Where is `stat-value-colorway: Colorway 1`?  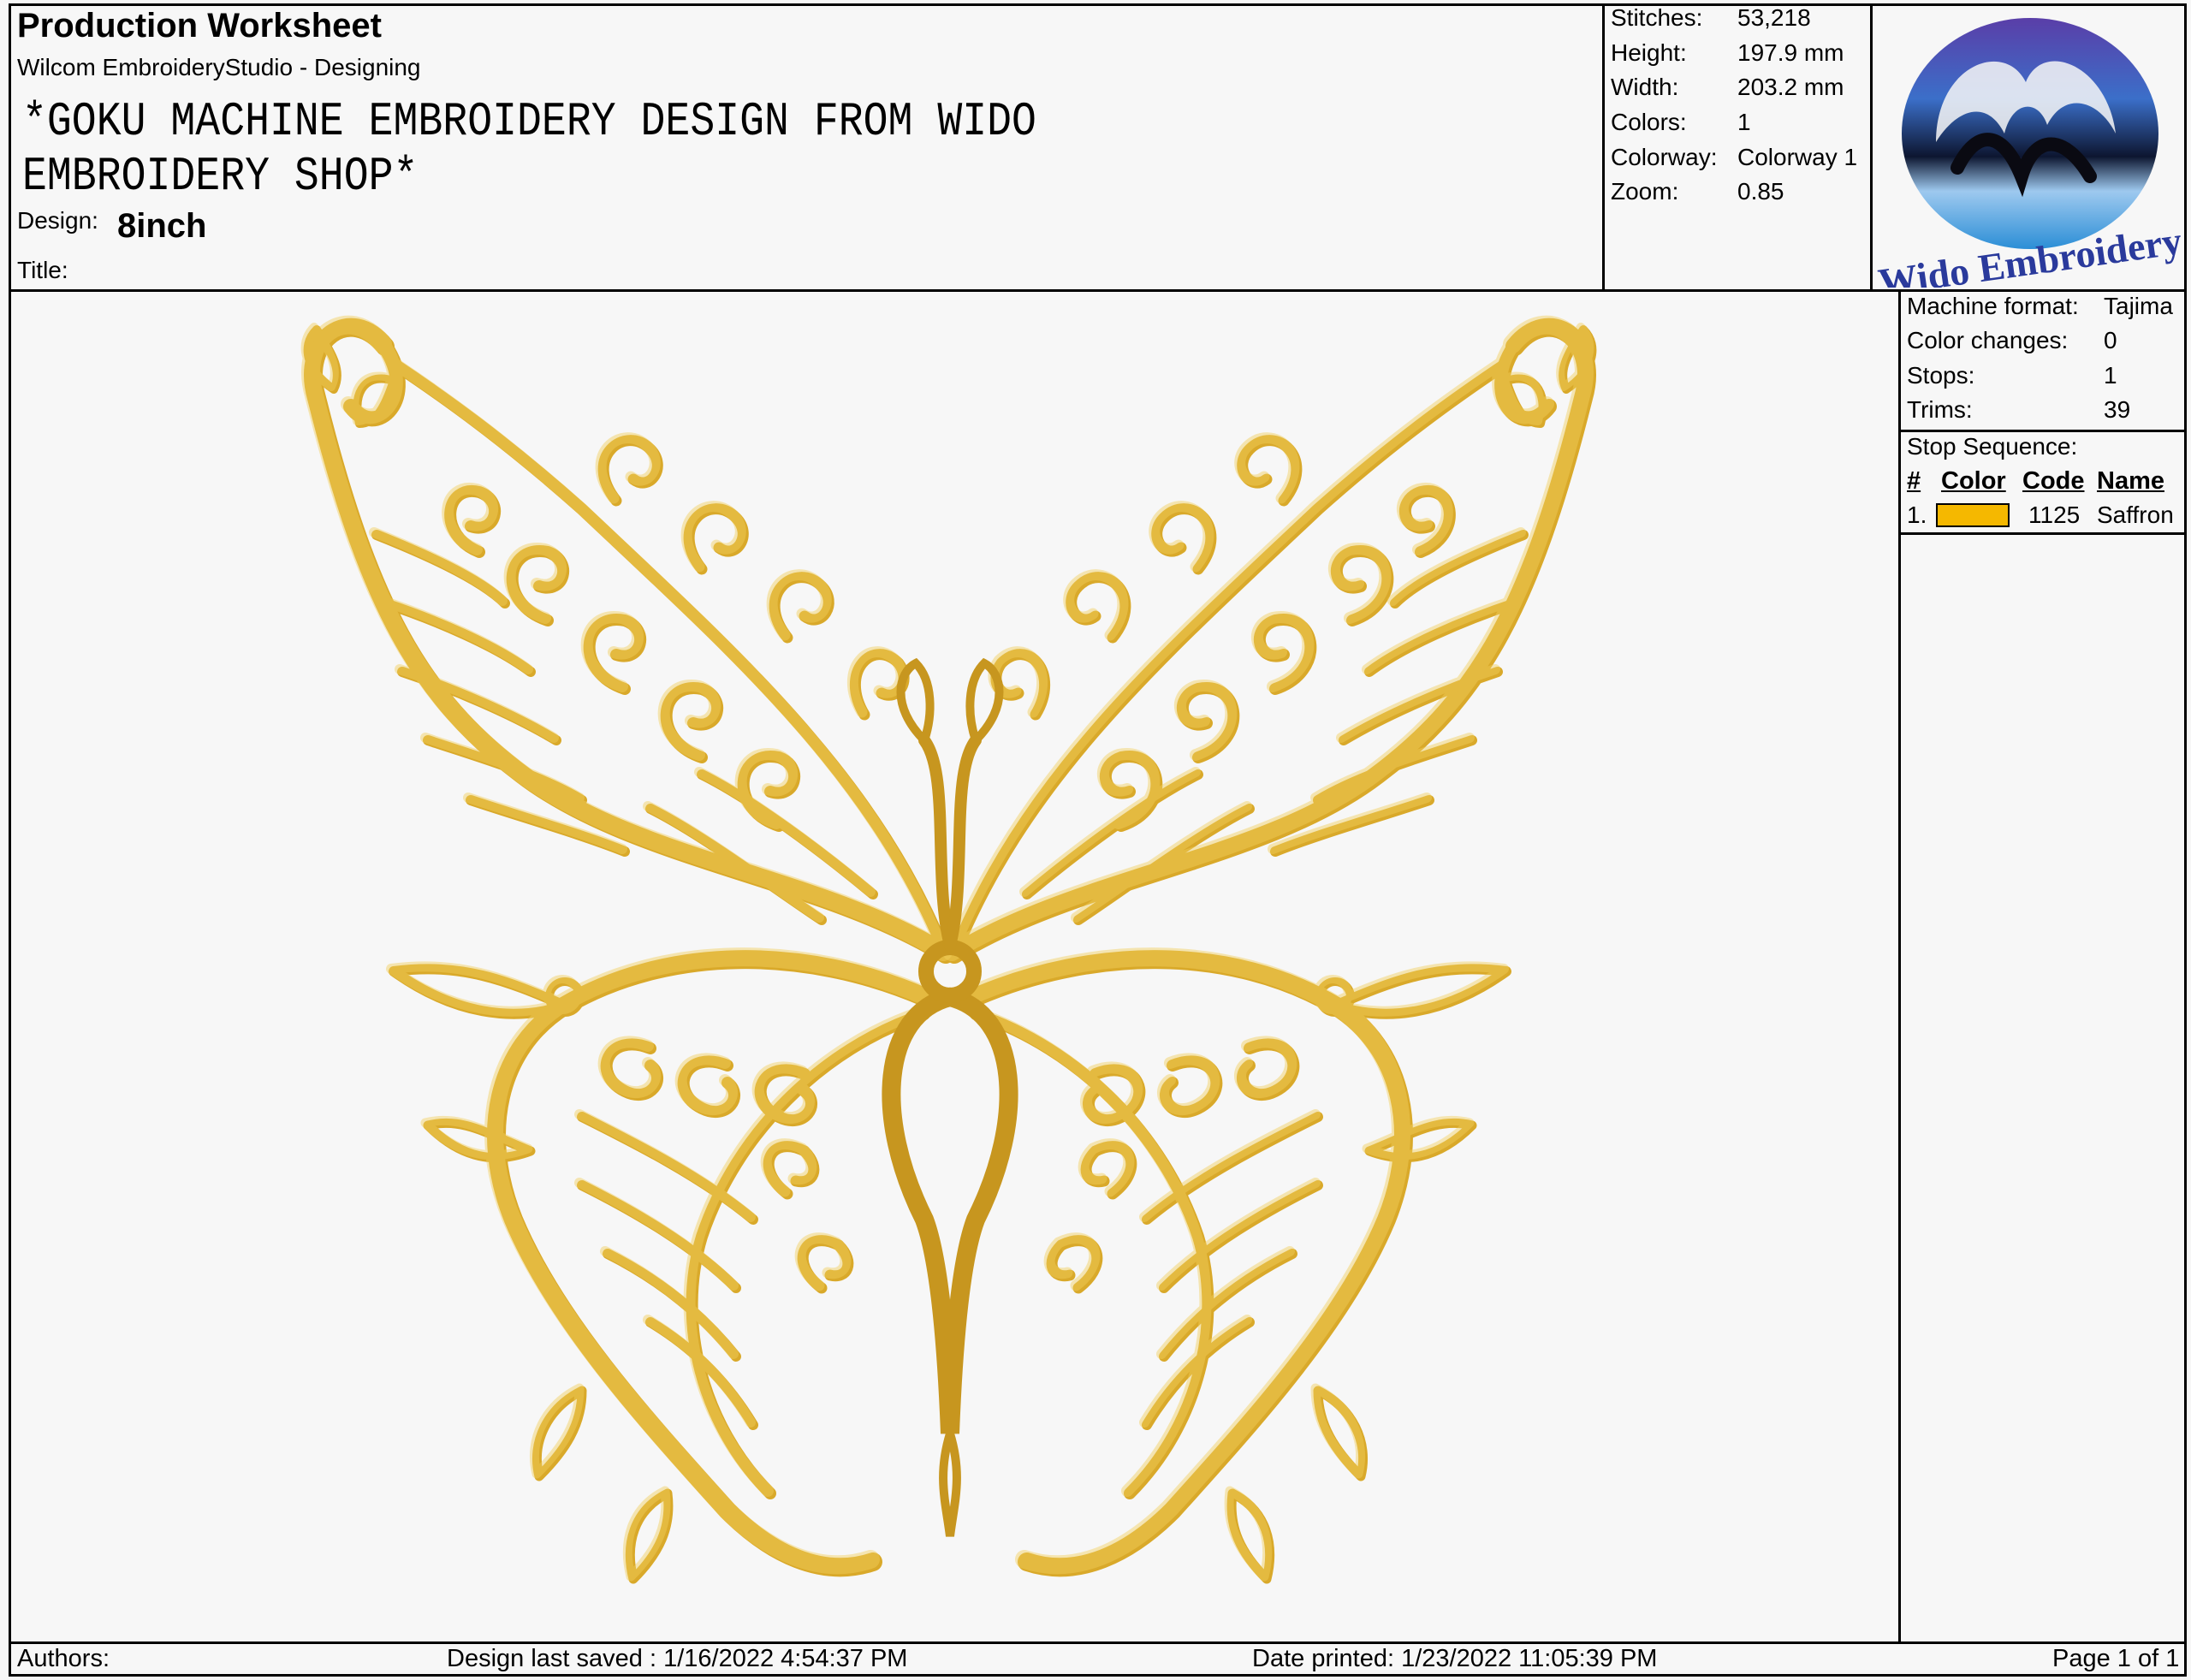
stat-value-colorway: Colorway 1 is located at coordinates (1798, 157).